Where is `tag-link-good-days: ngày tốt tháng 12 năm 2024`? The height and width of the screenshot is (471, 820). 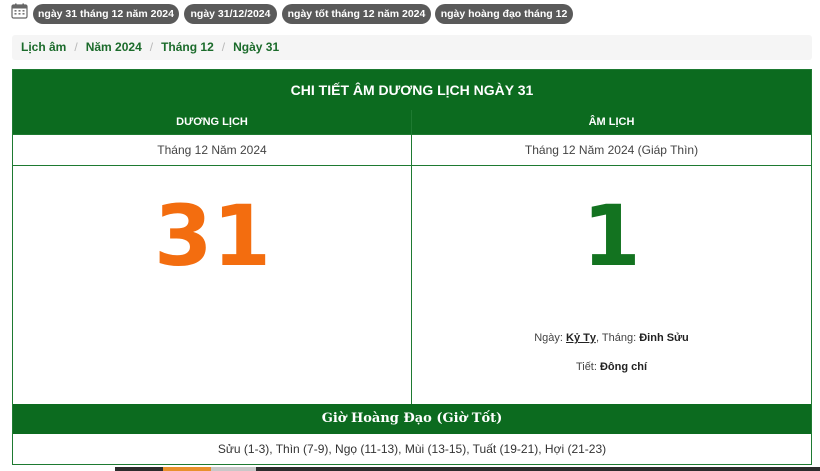 tag-link-good-days: ngày tốt tháng 12 năm 2024 is located at coordinates (356, 14).